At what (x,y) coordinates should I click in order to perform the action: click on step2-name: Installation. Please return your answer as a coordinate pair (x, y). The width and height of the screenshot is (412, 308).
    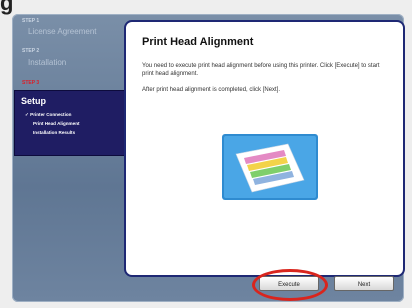
    Looking at the image, I should click on (47, 62).